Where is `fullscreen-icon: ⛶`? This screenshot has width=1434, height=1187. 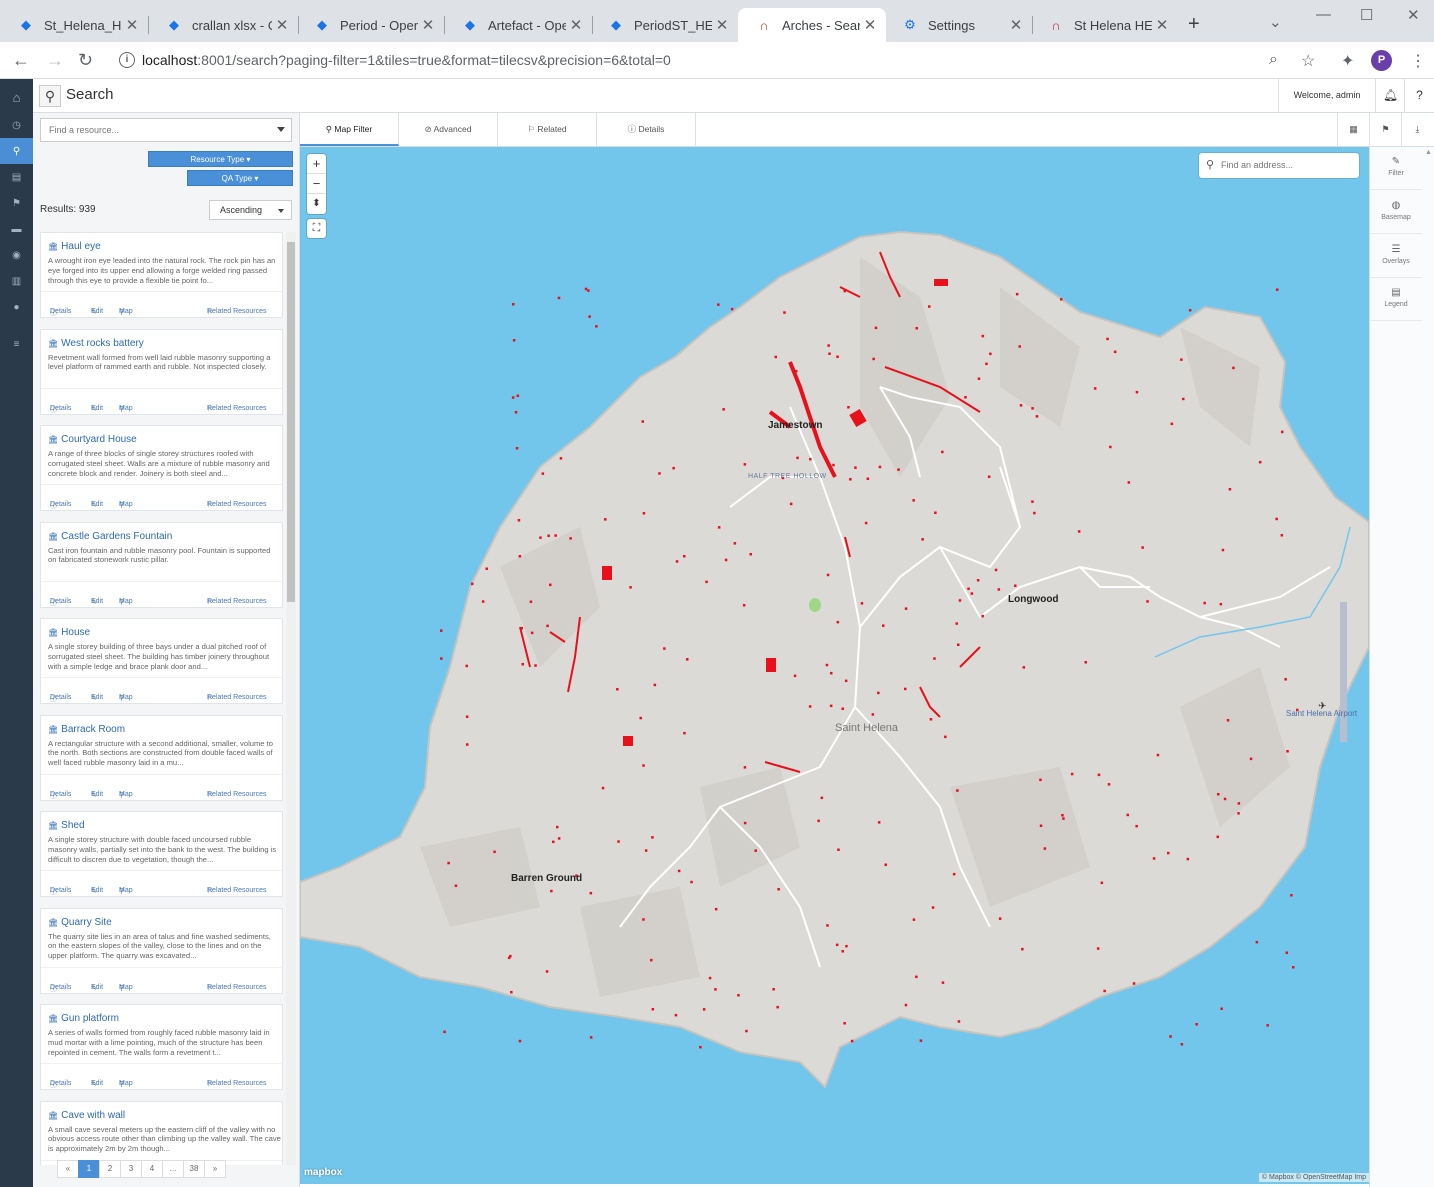
fullscreen-icon: ⛶ is located at coordinates (316, 228).